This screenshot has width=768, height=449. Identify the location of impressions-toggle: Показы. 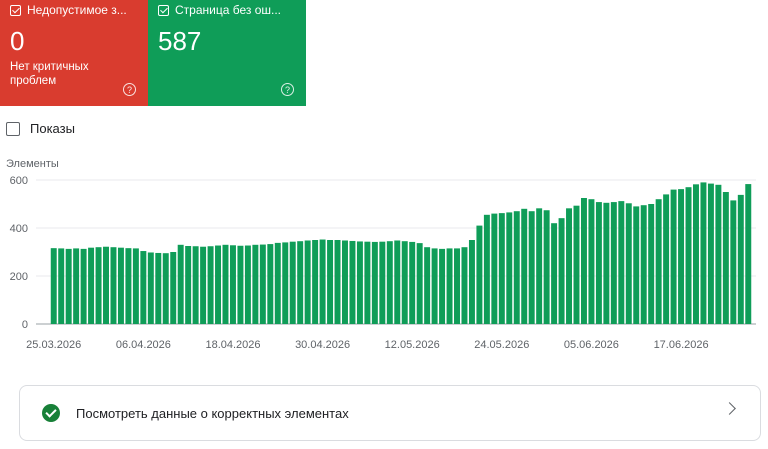
(40, 128).